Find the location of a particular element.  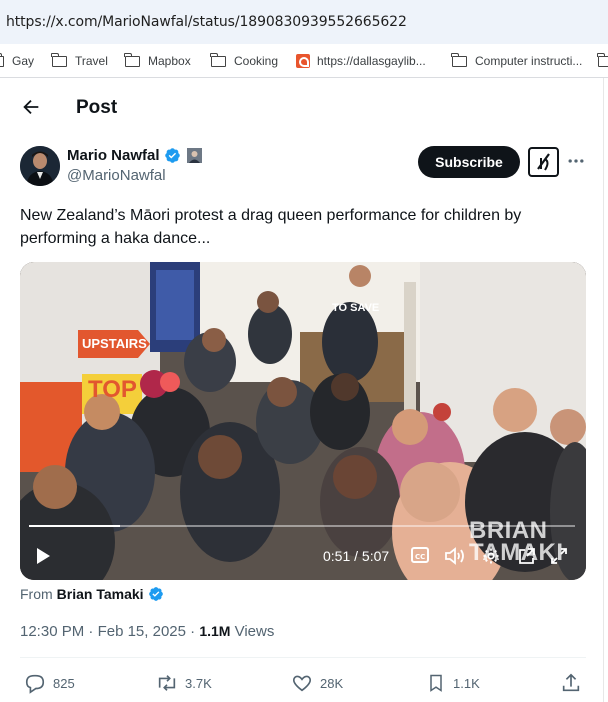

site-favicon-icon is located at coordinates (303, 61).